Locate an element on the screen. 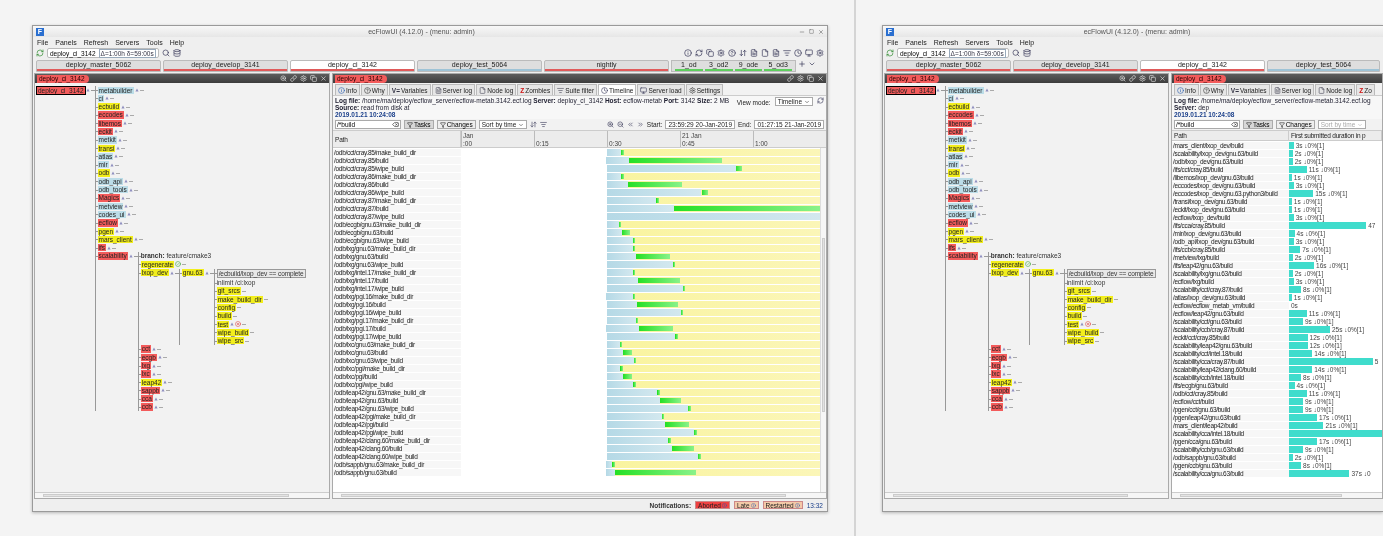 The width and height of the screenshot is (1383, 536). monitor-icon is located at coordinates (644, 90).